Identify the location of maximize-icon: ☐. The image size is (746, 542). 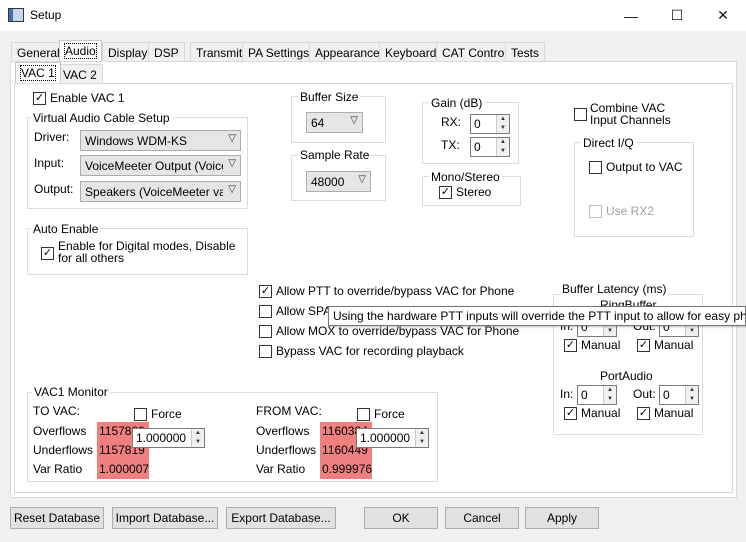
(677, 15).